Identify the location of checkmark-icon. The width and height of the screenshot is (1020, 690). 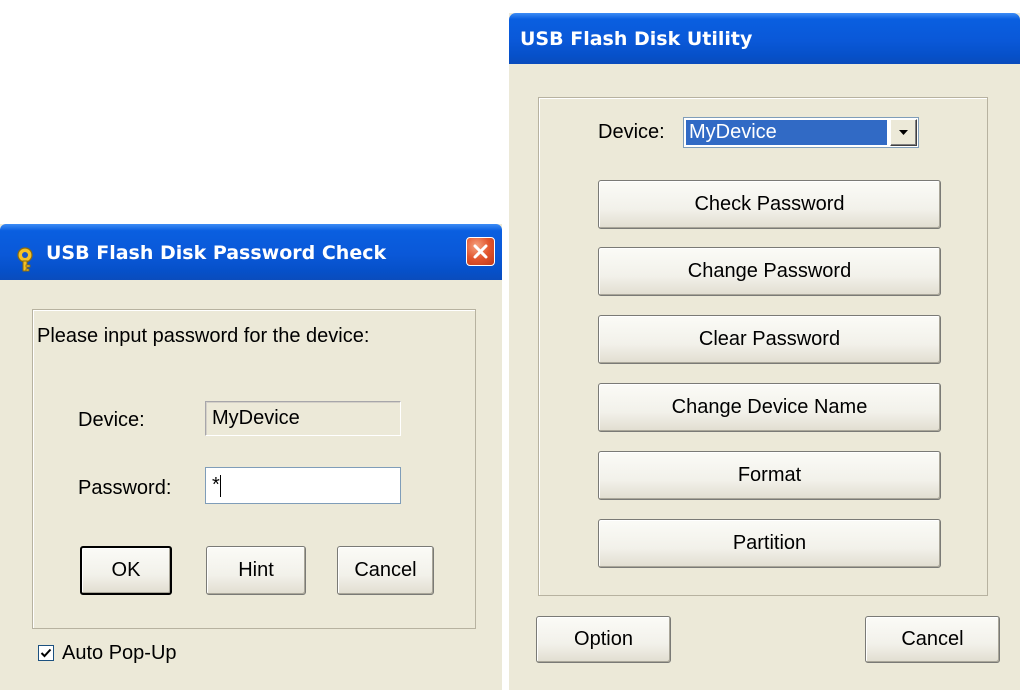
(46, 653).